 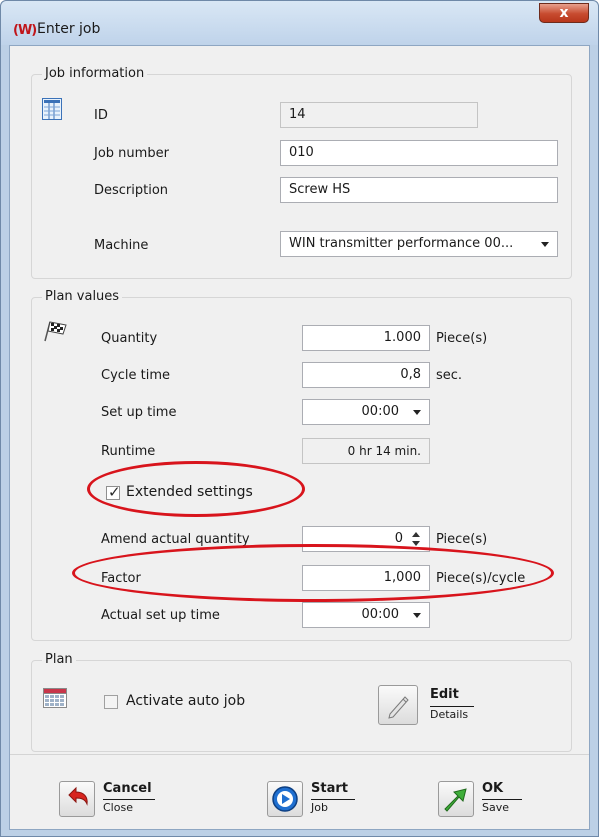 What do you see at coordinates (131, 153) in the screenshot?
I see `job-number-label: Job number` at bounding box center [131, 153].